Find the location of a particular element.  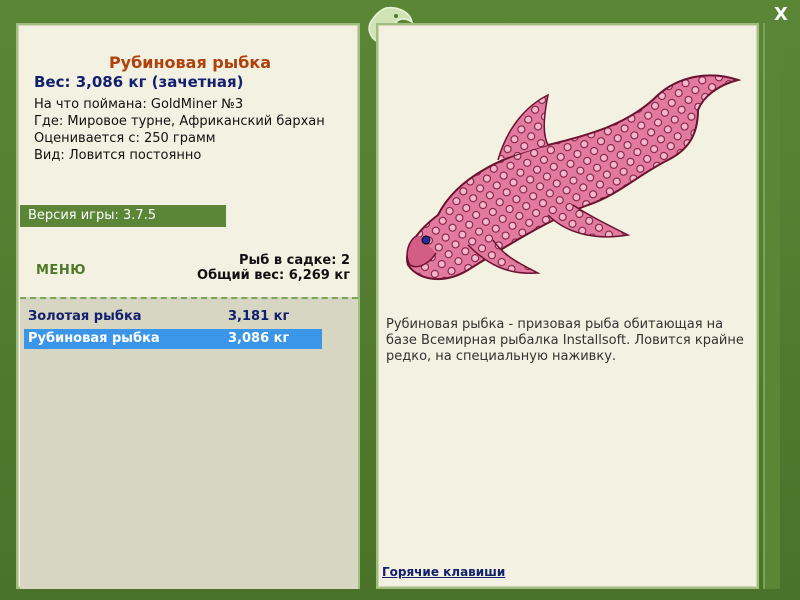

hotkeys-link: Горячие клавиши is located at coordinates (443, 572).